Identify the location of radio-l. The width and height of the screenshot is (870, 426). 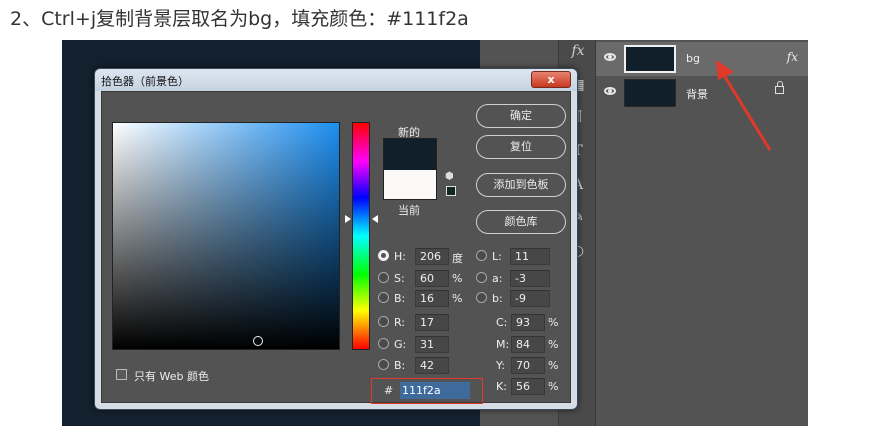
(481, 255).